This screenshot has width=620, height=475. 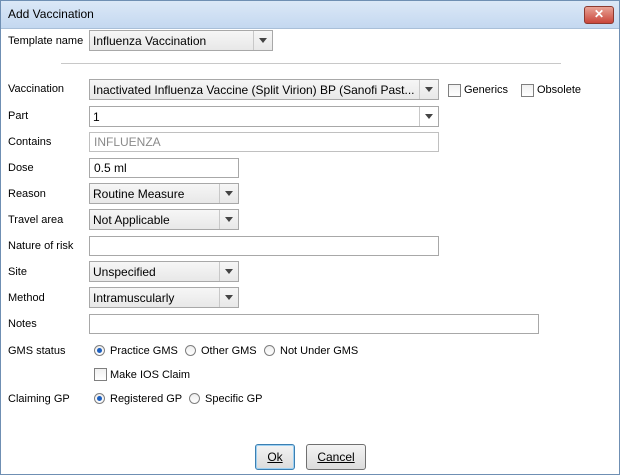 I want to click on specific-gp-label: Specific GP, so click(x=234, y=399).